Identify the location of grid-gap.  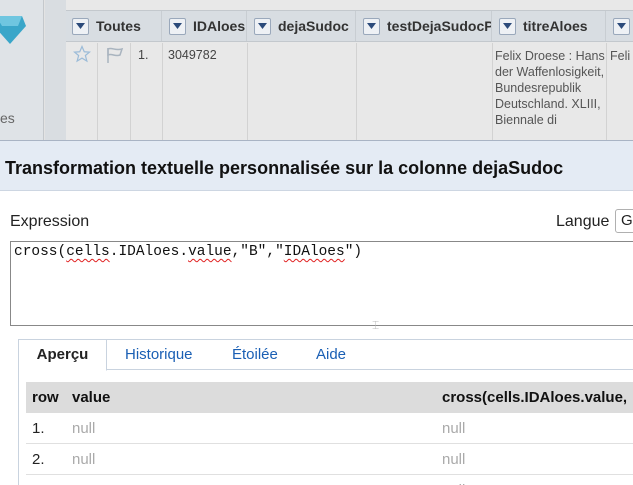
(55, 70).